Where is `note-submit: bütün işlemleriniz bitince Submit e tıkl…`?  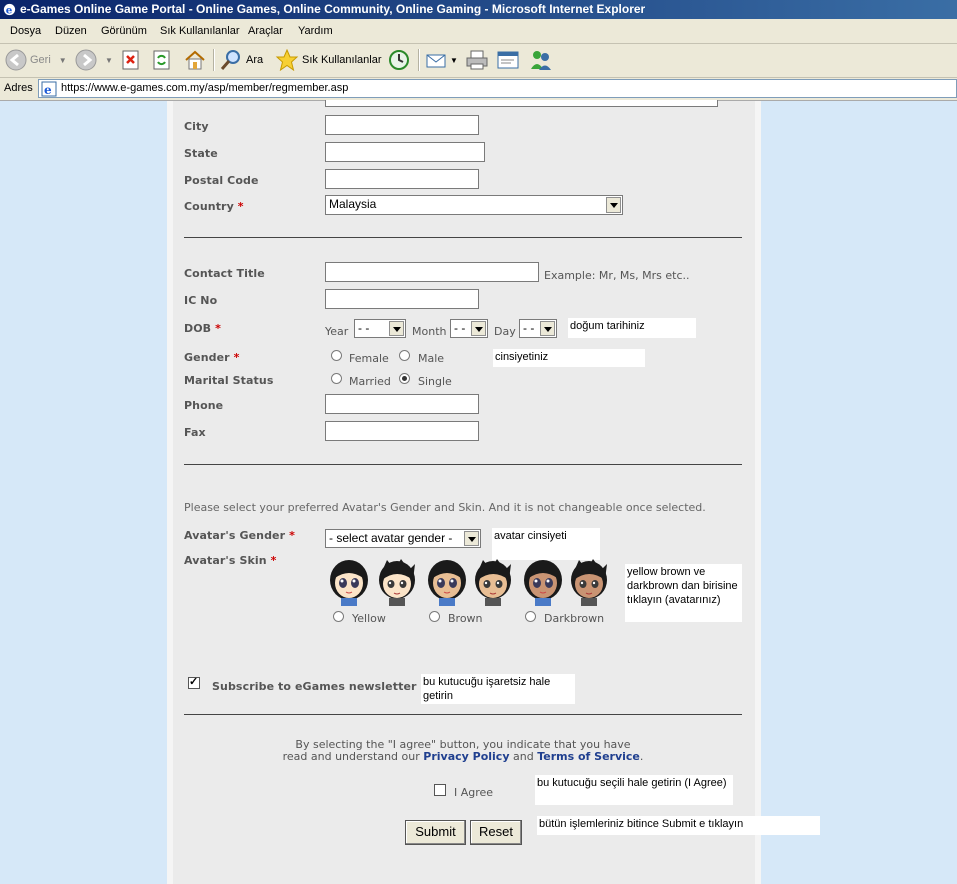
note-submit: bütün işlemleriniz bitince Submit e tıkl… is located at coordinates (678, 825).